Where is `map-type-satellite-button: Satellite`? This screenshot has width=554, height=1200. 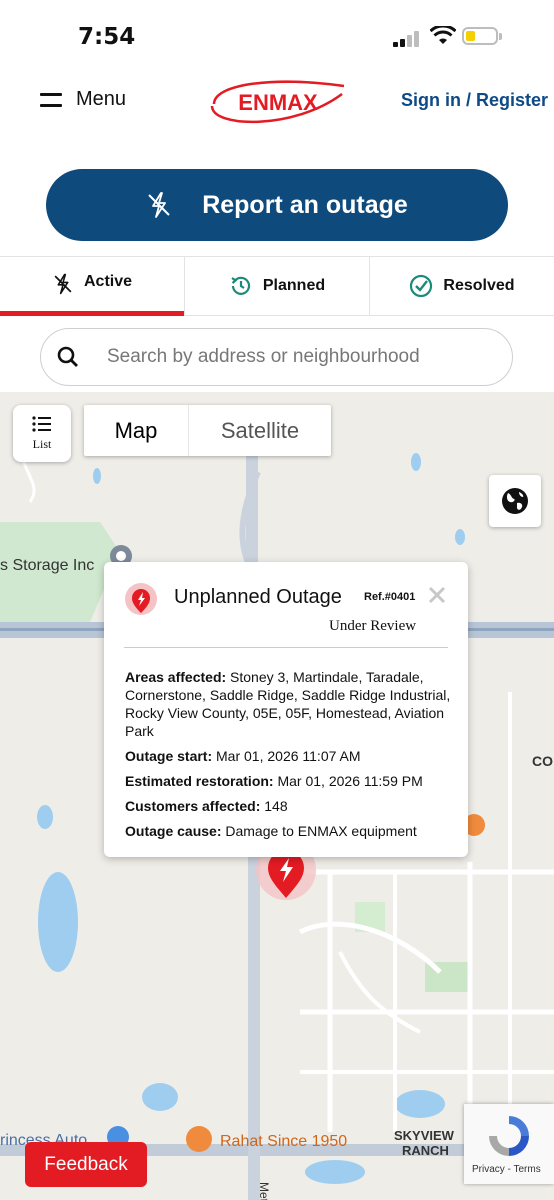 map-type-satellite-button: Satellite is located at coordinates (260, 430).